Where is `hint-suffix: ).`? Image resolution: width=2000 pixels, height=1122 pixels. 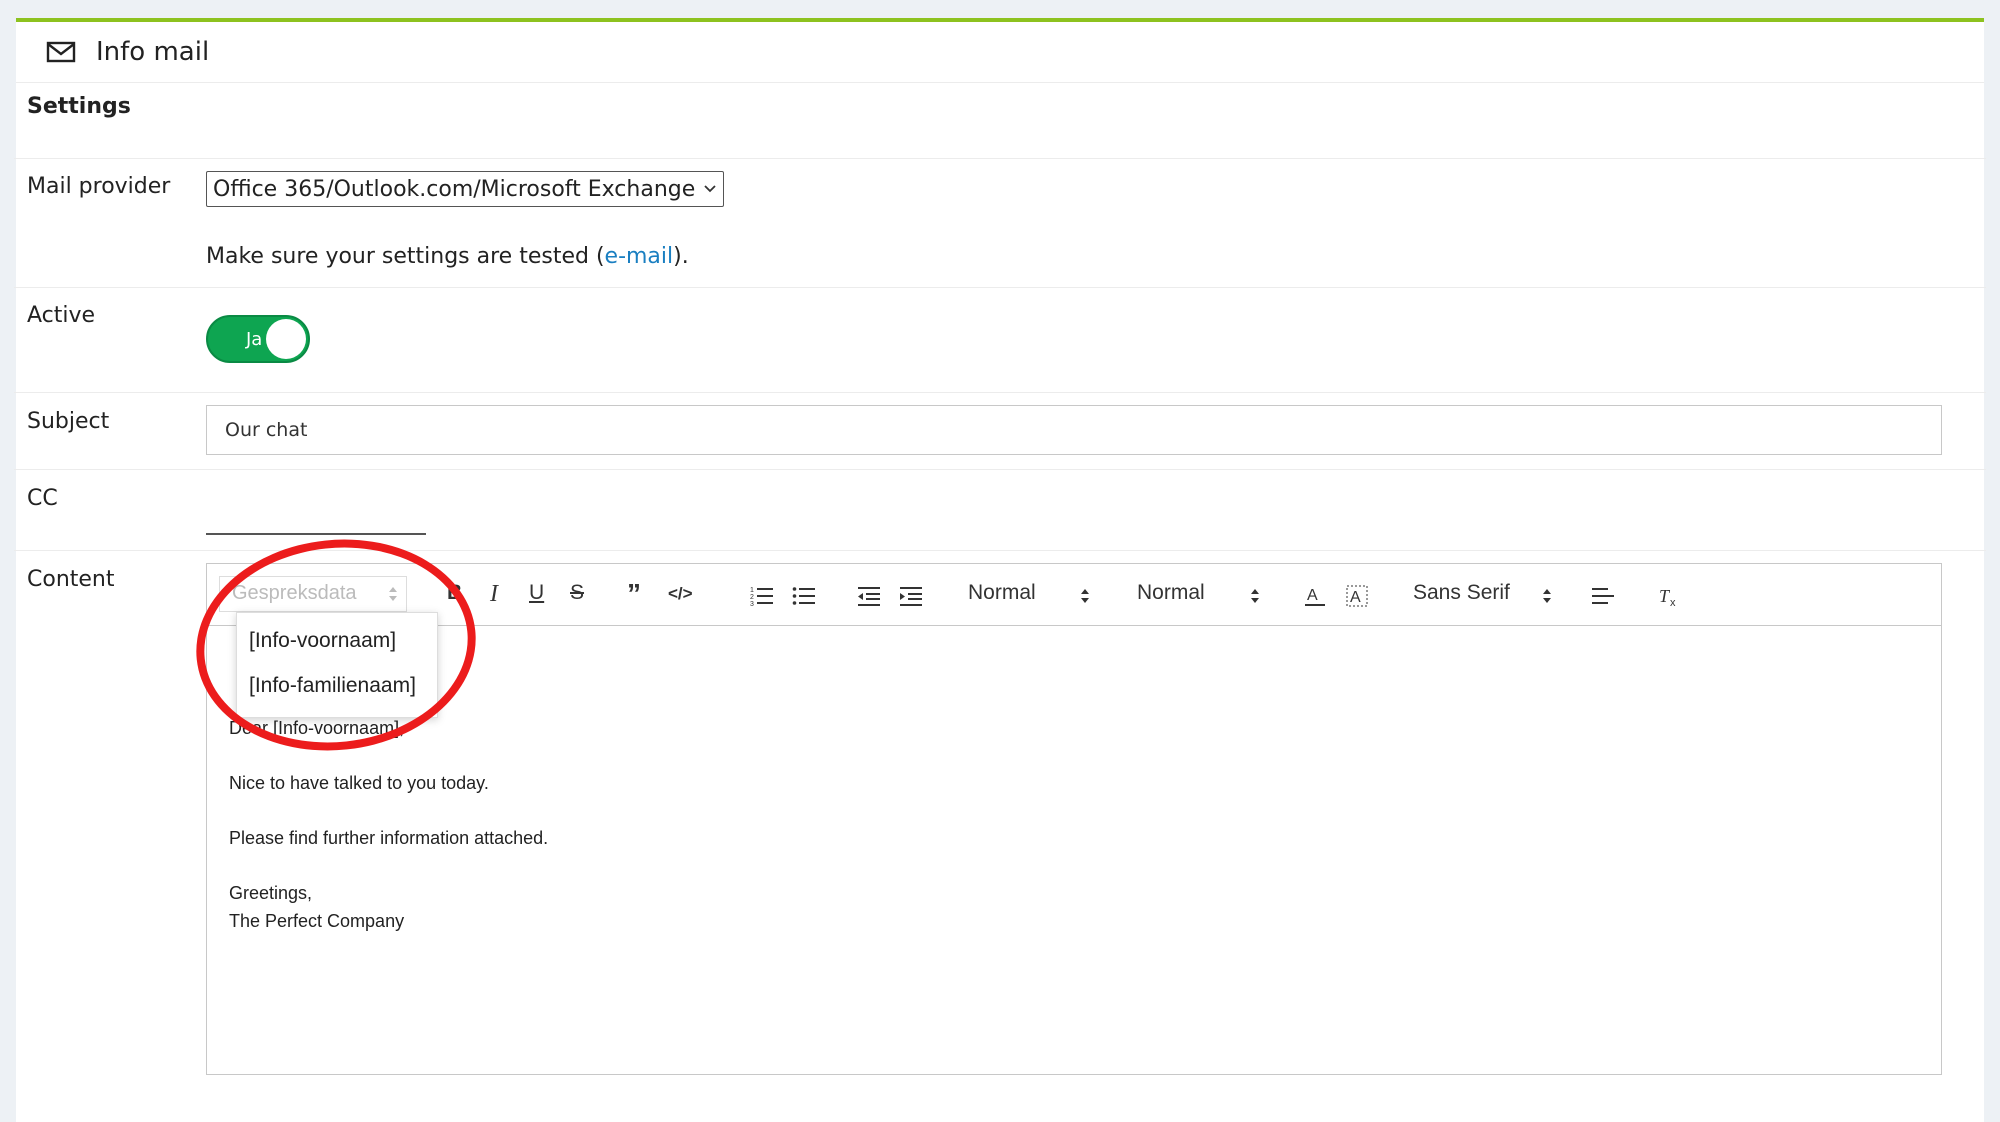
hint-suffix: ). is located at coordinates (681, 256).